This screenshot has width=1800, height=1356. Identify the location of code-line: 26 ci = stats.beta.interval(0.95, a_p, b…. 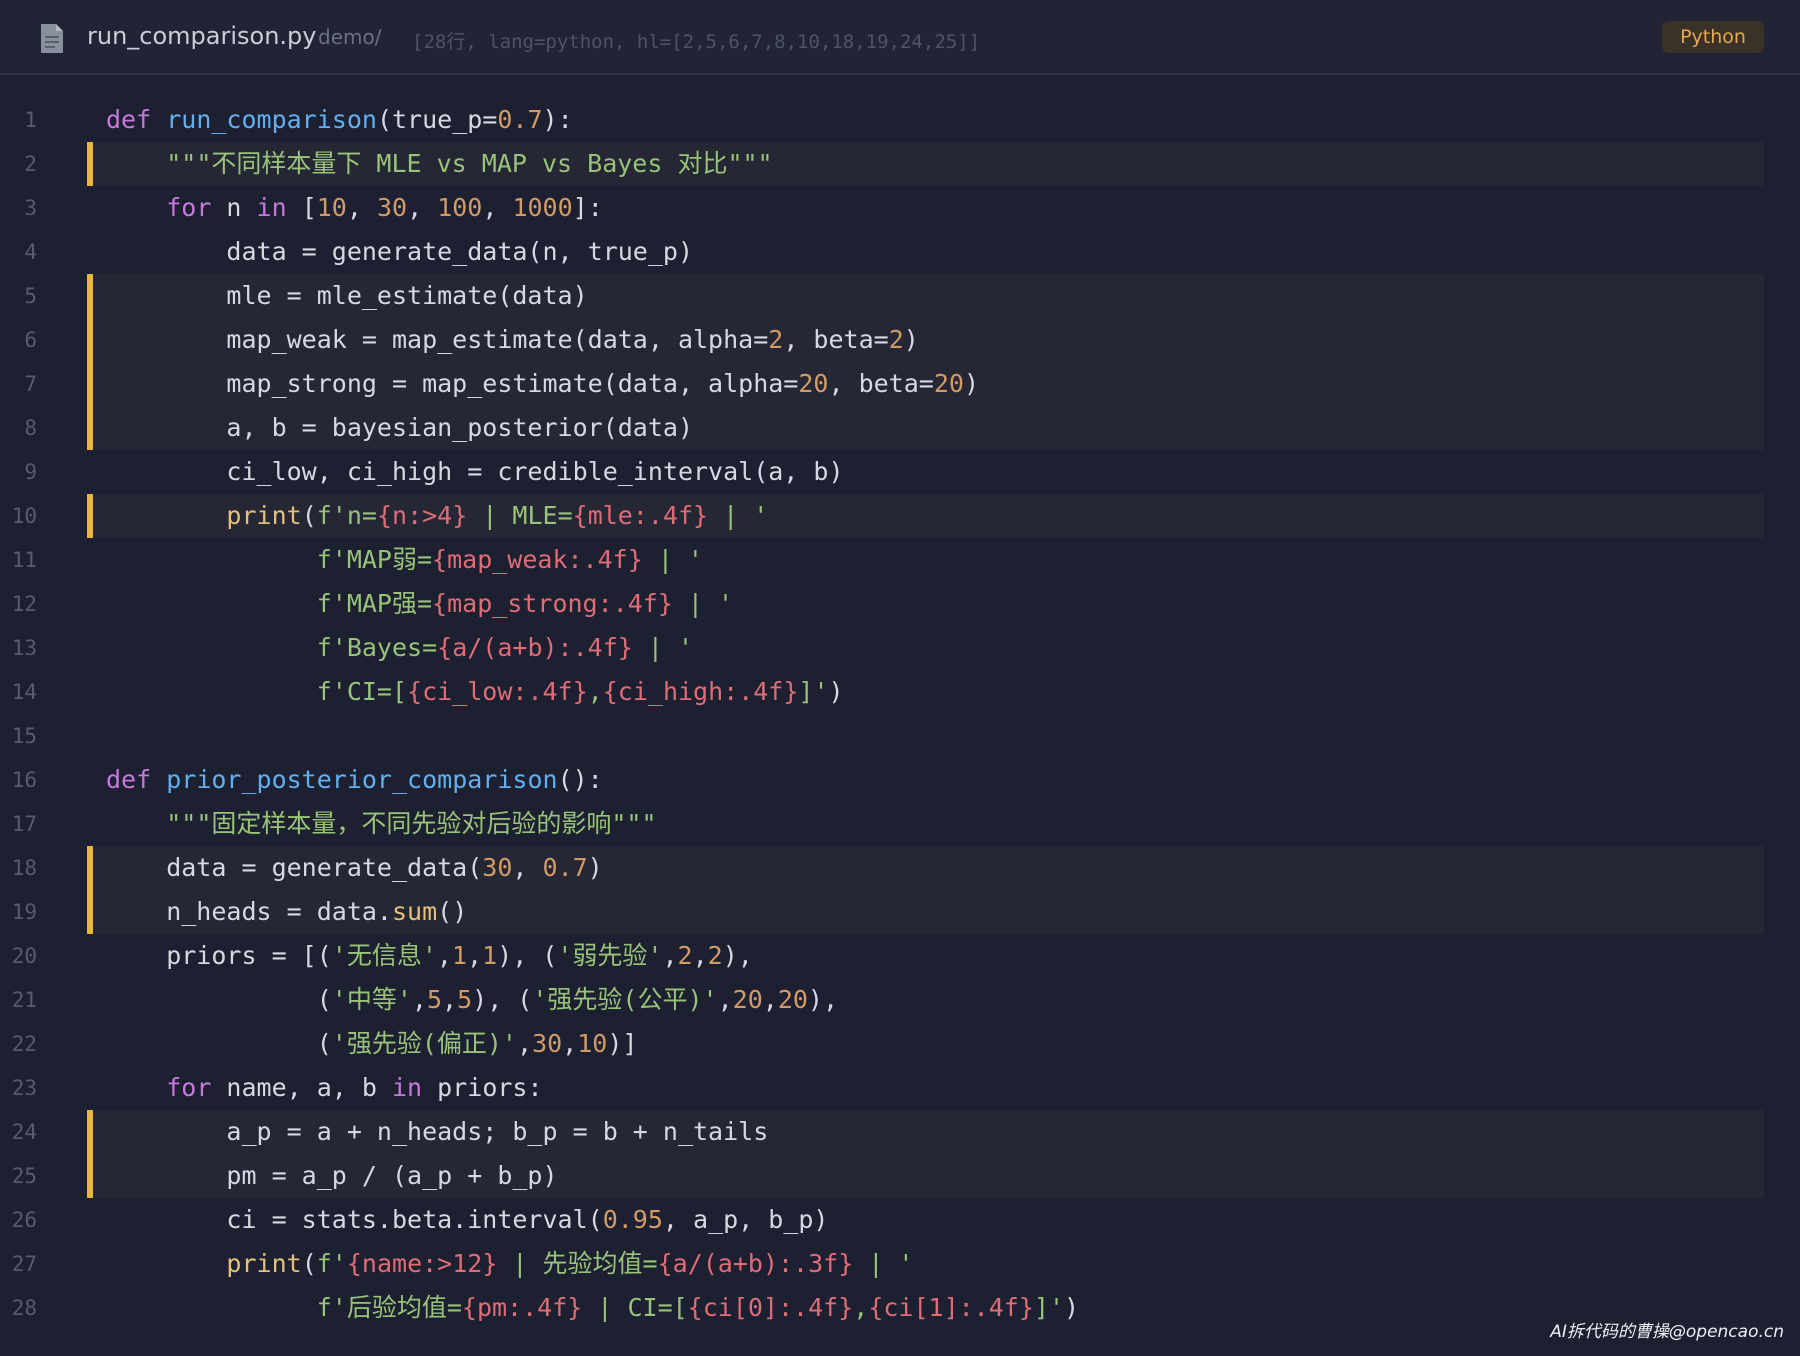
(900, 1220).